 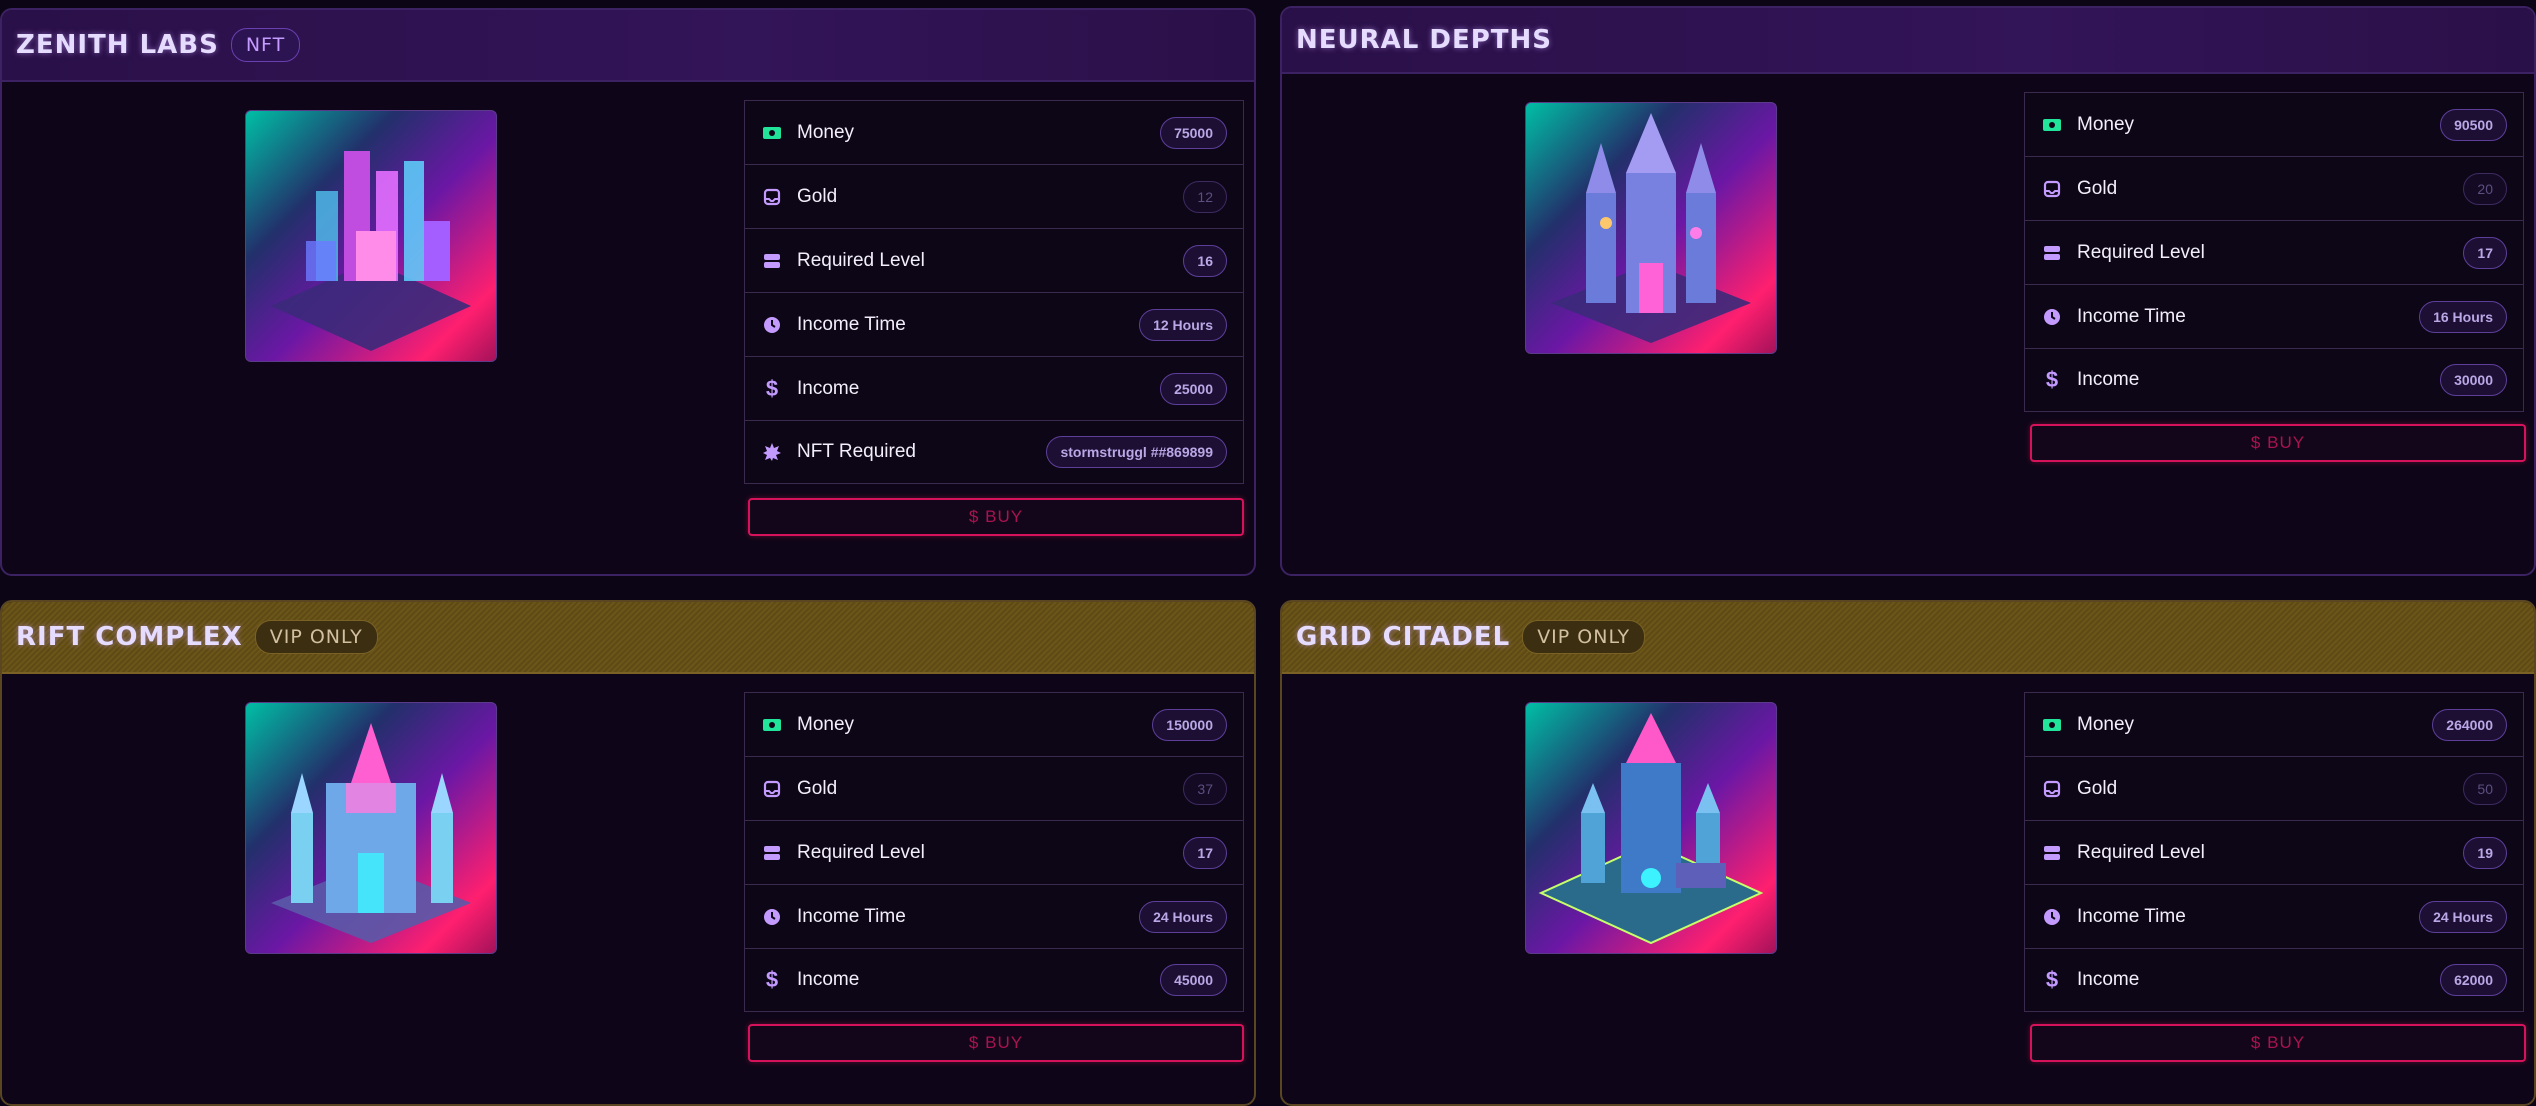 I want to click on stat-row-money: Money 150000, so click(x=994, y=724).